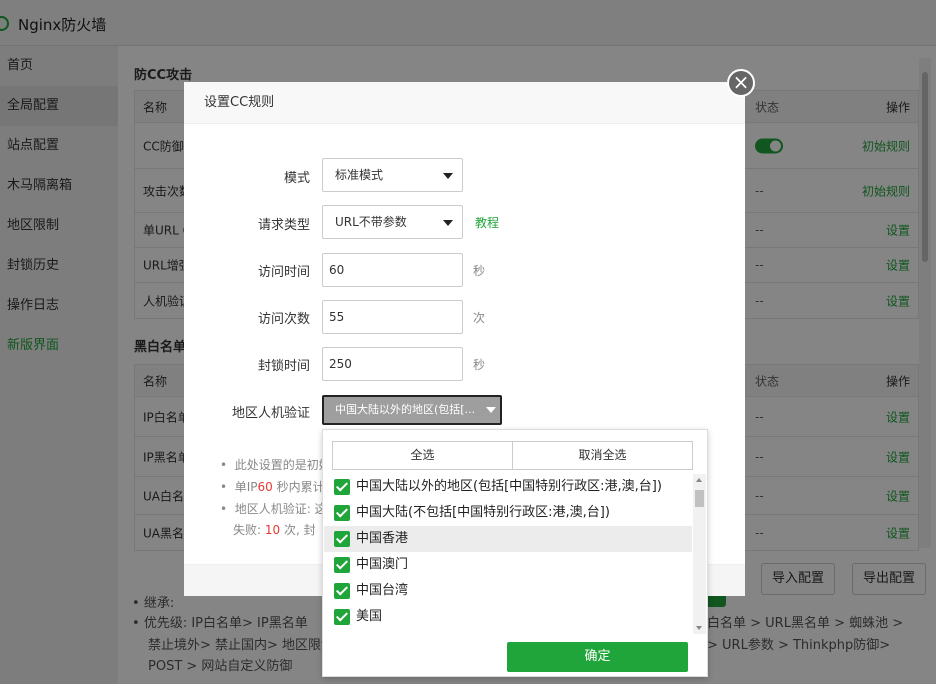 The width and height of the screenshot is (936, 684). Describe the element at coordinates (699, 554) in the screenshot. I see `dropdown-scrollbar` at that location.